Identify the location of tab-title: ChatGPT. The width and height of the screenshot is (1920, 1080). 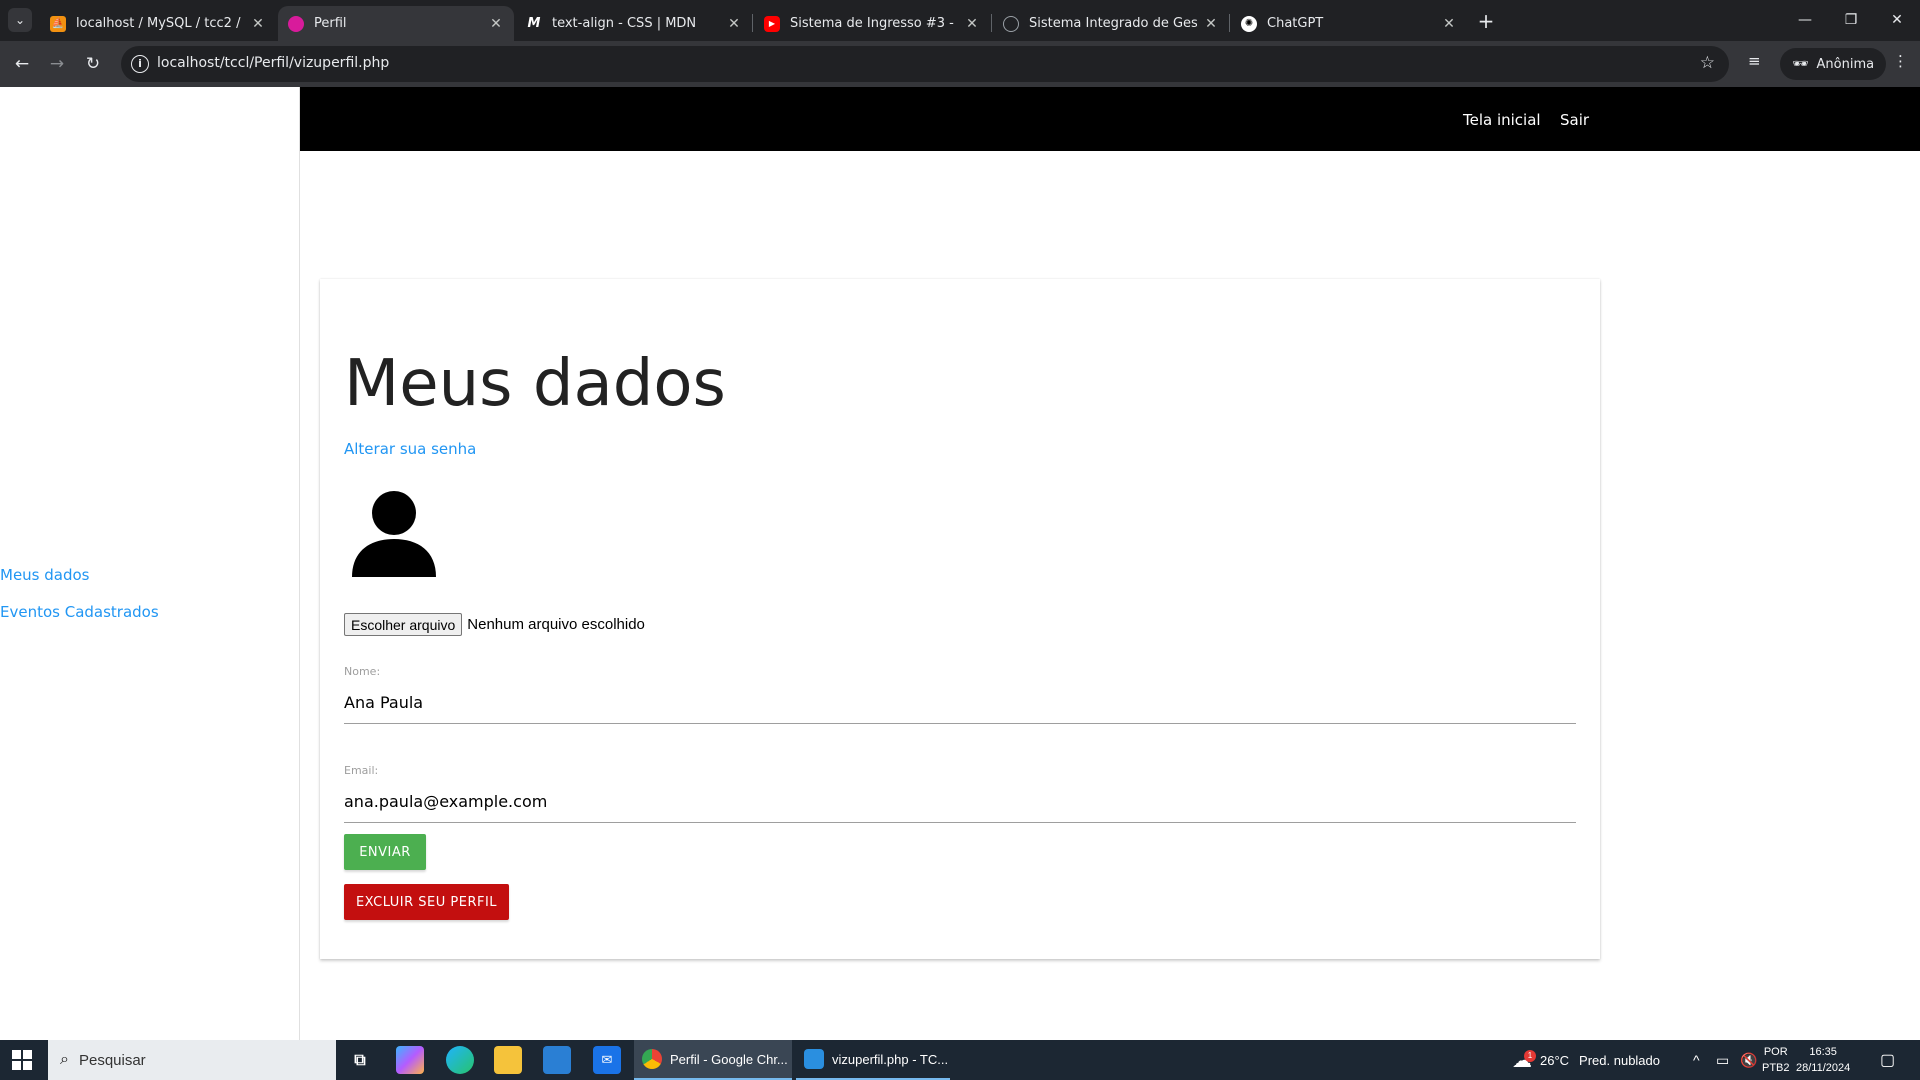
(1295, 23).